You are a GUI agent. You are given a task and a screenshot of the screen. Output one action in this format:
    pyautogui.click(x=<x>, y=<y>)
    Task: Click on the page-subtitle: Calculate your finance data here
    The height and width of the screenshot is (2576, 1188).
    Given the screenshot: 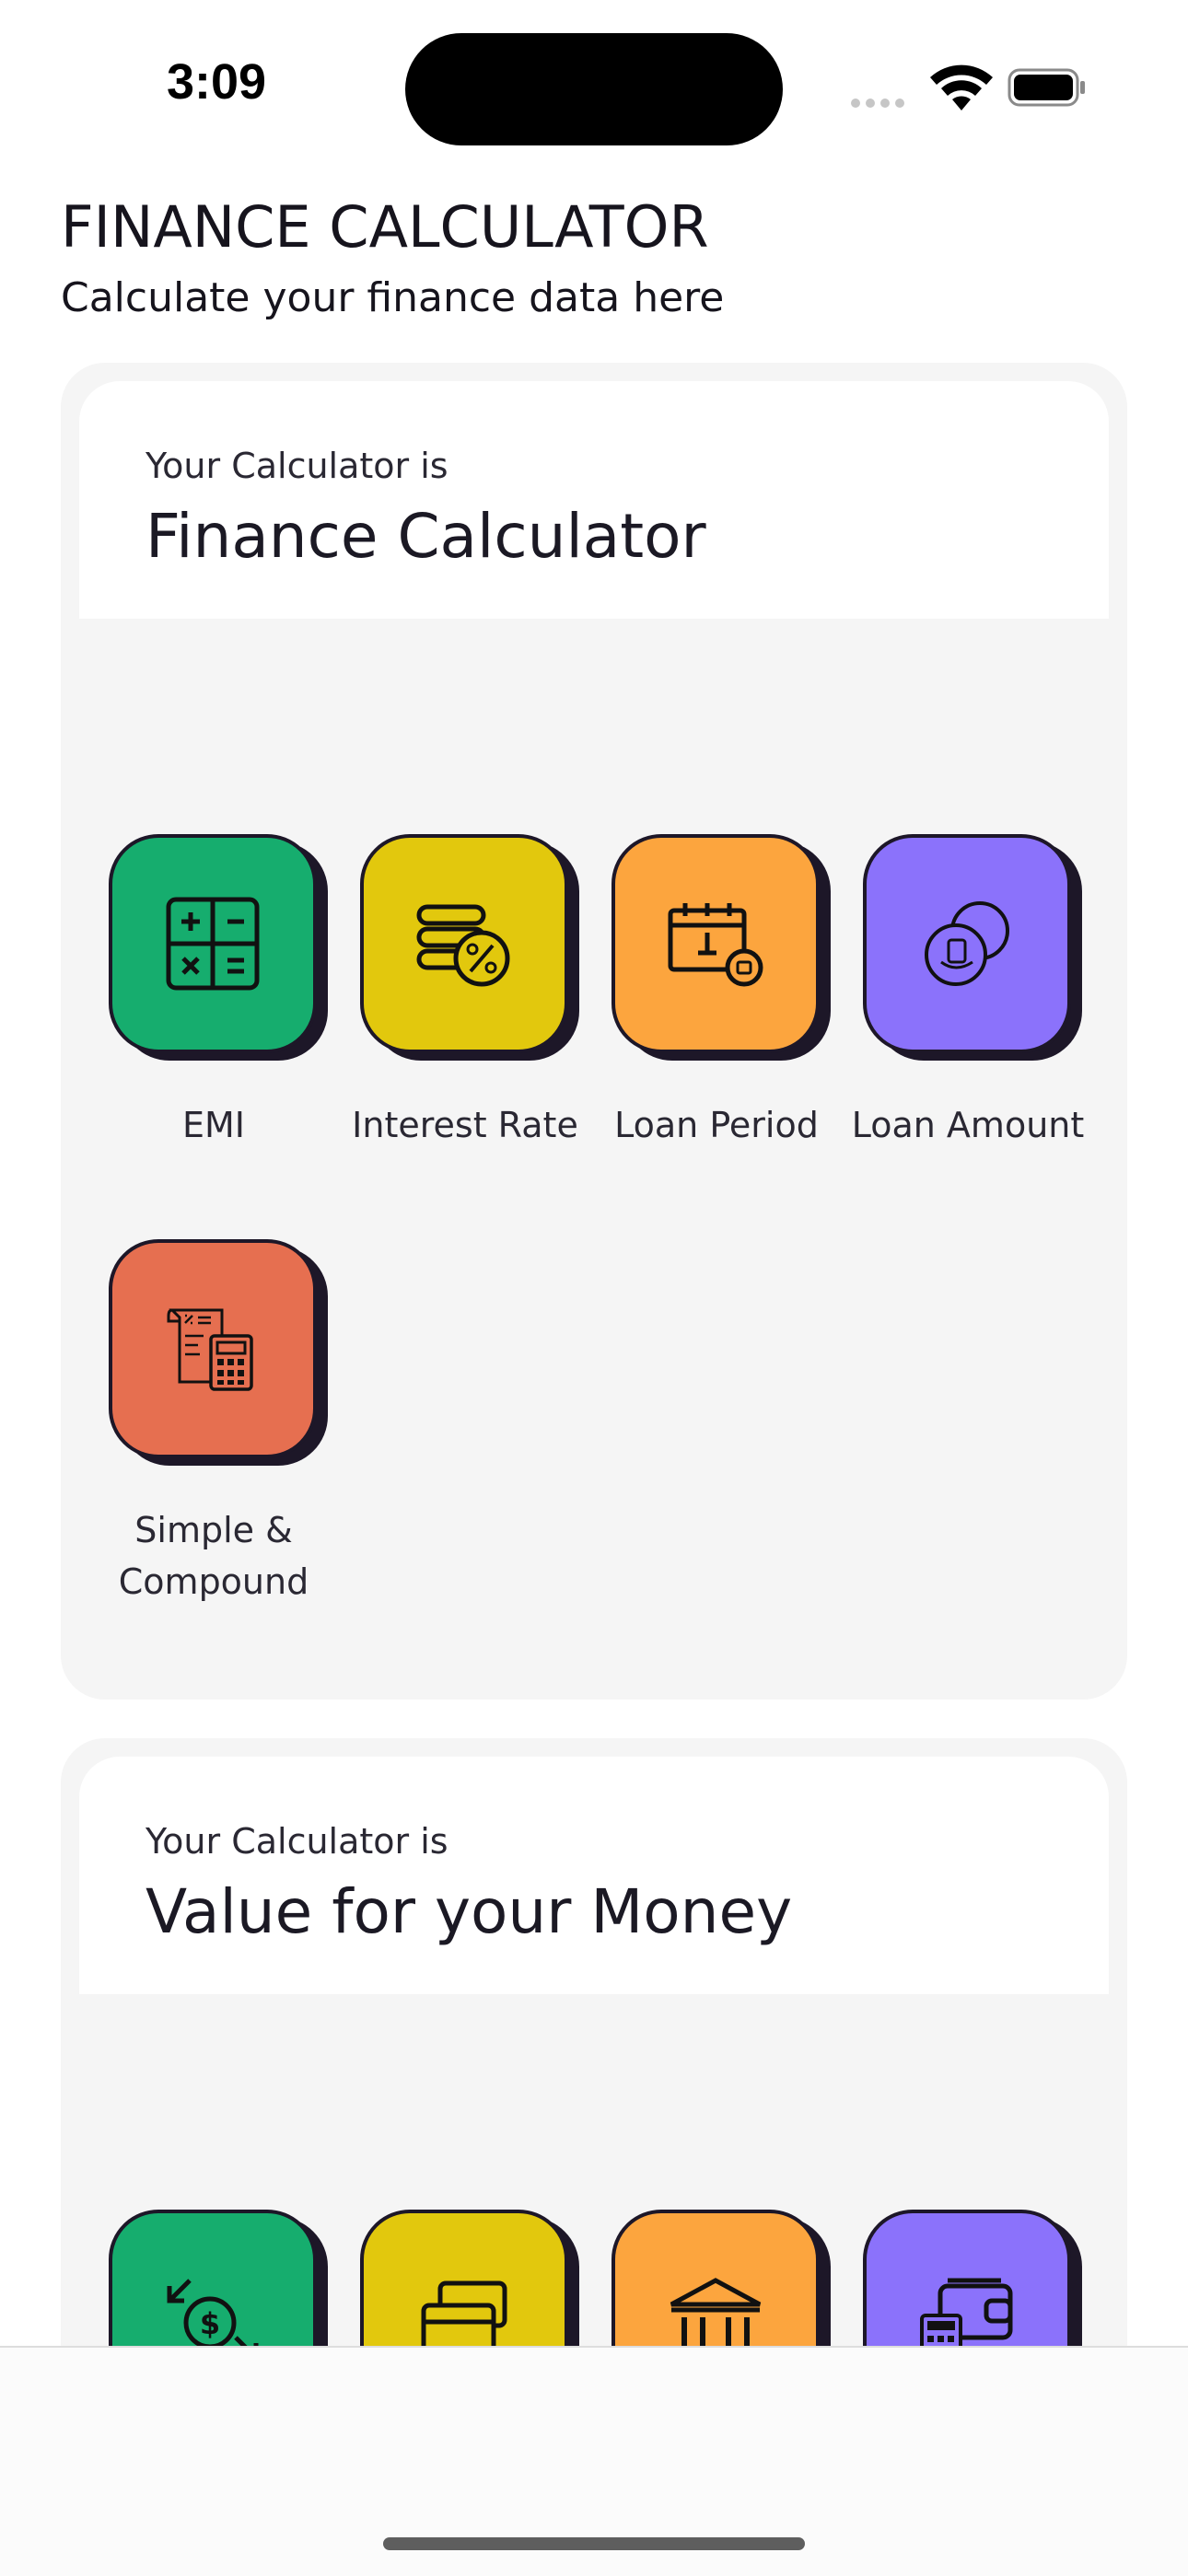 What is the action you would take?
    pyautogui.click(x=393, y=297)
    